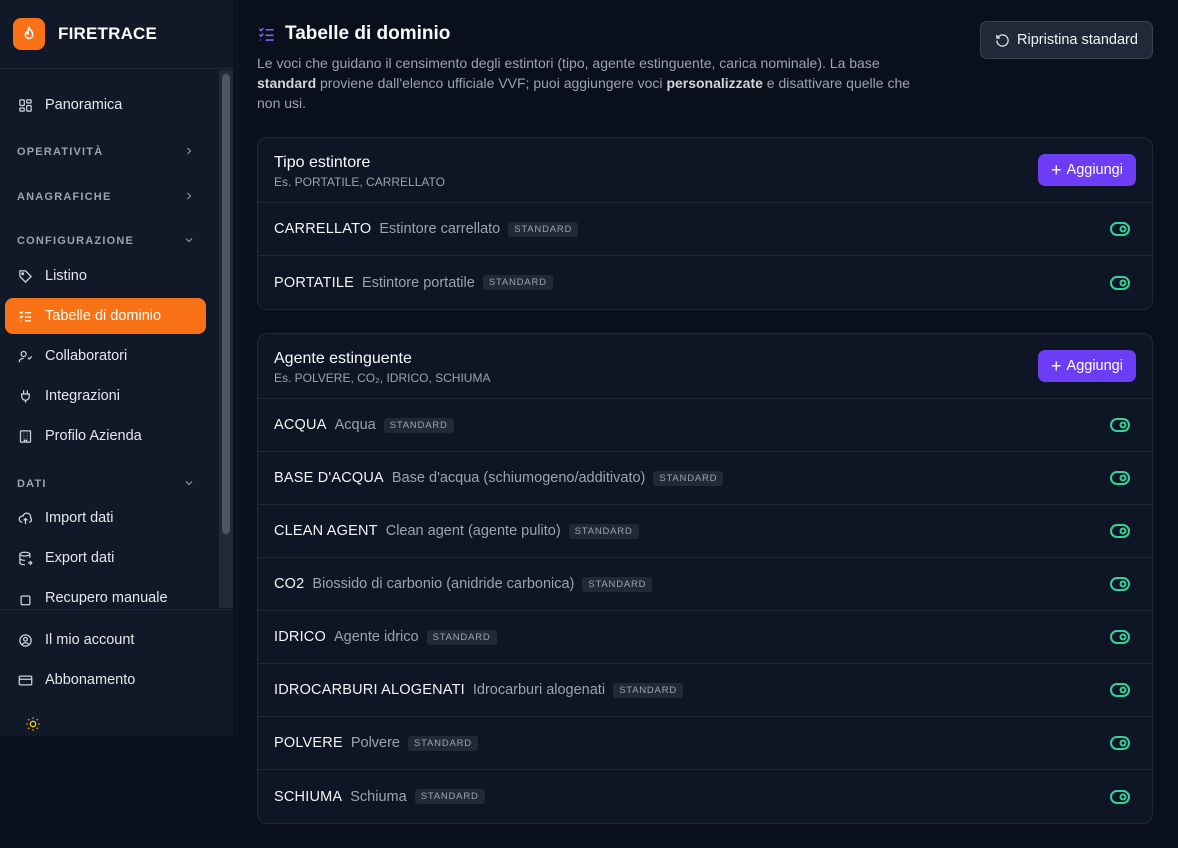 The width and height of the screenshot is (1178, 848). I want to click on row-description: Clean agent (agente pulito), so click(473, 531).